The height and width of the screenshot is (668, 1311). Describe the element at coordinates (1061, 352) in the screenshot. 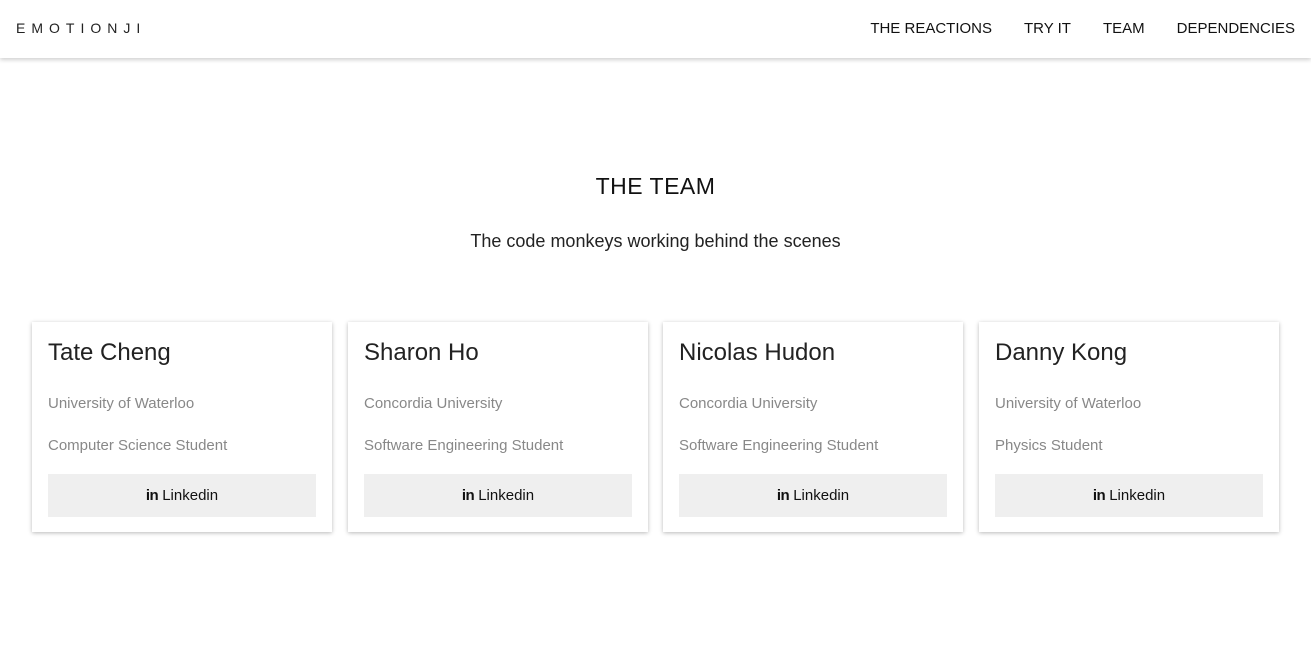

I see `member-name: Danny Kong` at that location.